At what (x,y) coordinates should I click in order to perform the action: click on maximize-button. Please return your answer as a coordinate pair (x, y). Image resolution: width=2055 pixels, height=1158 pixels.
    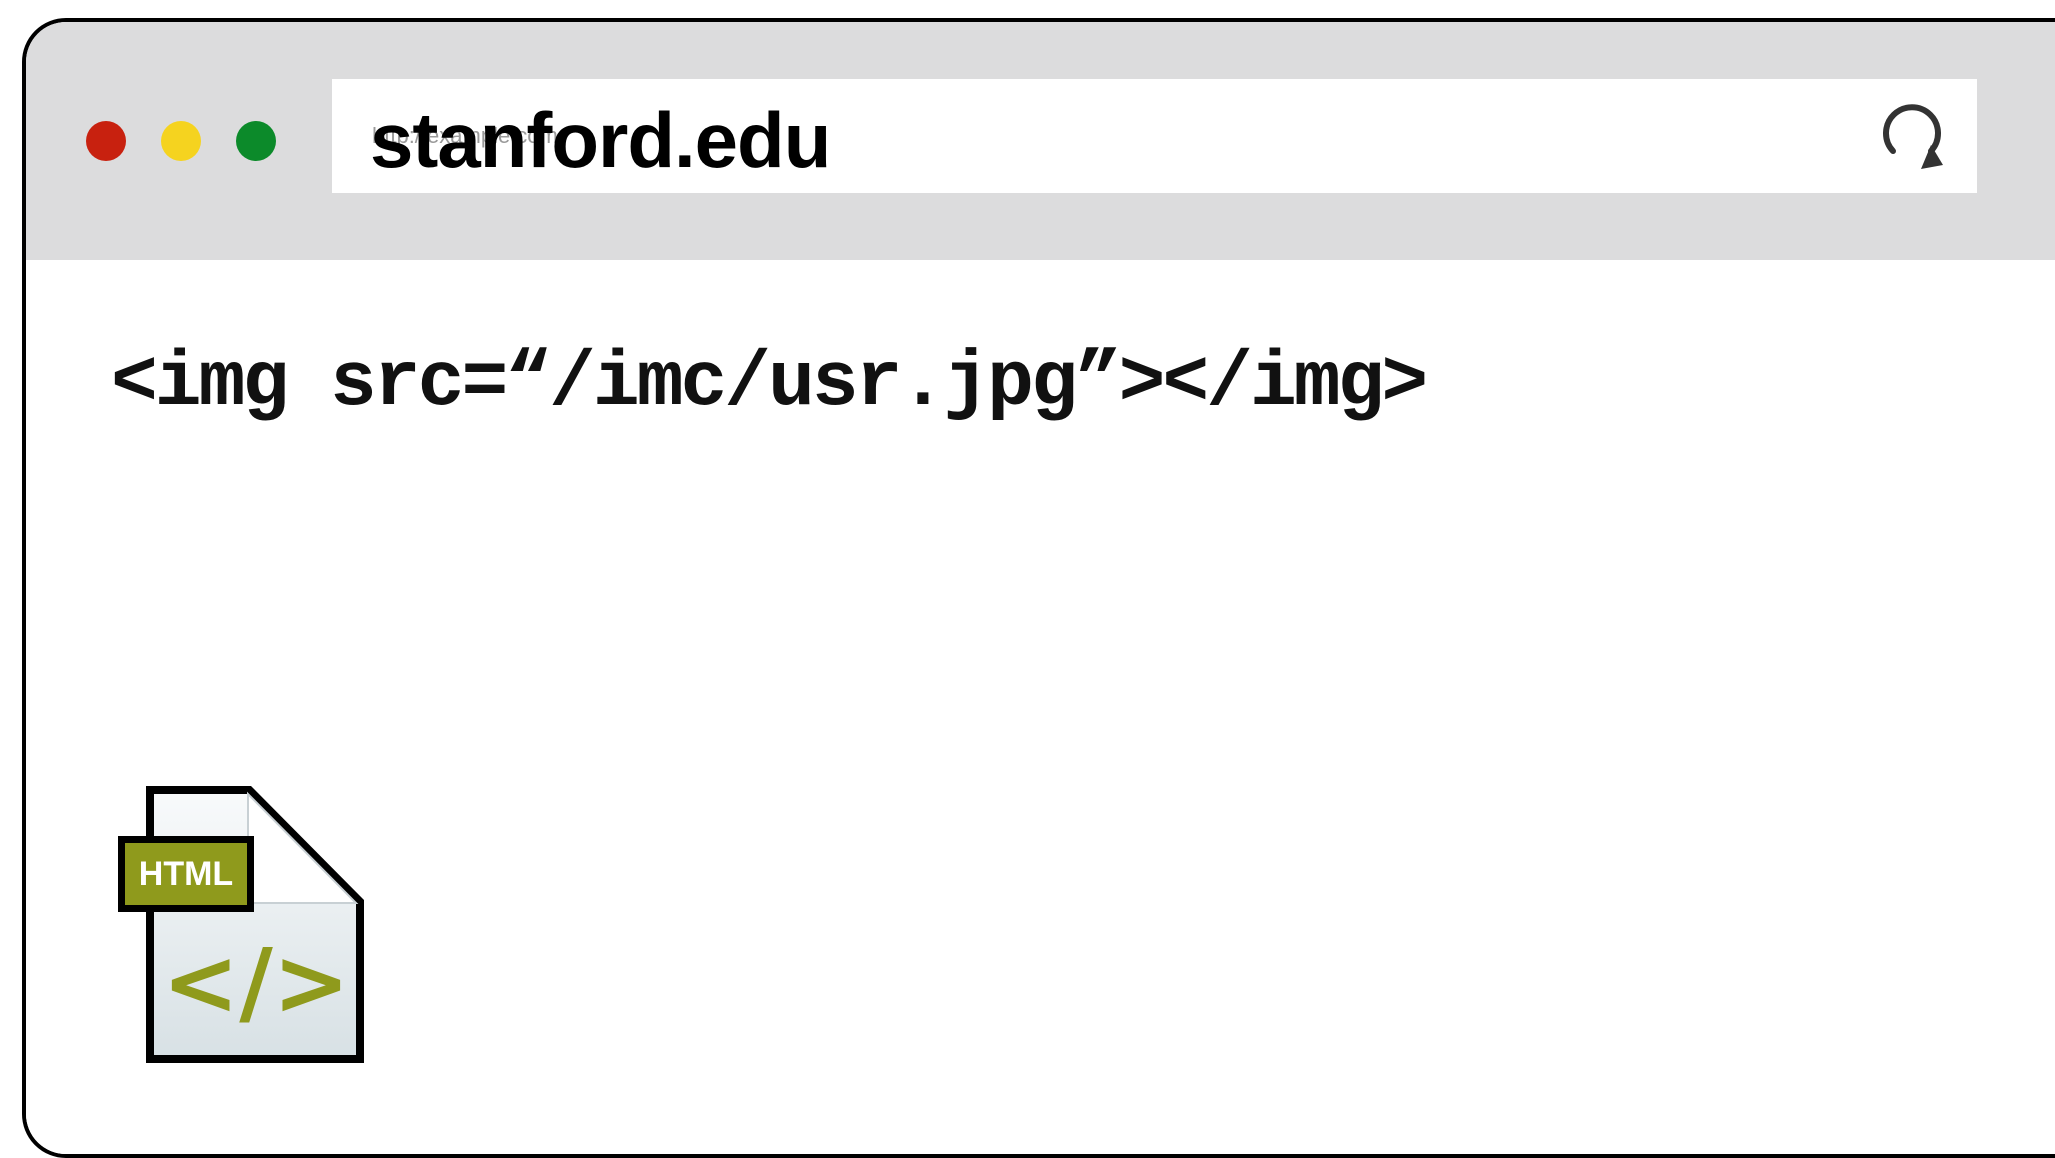
    Looking at the image, I should click on (256, 141).